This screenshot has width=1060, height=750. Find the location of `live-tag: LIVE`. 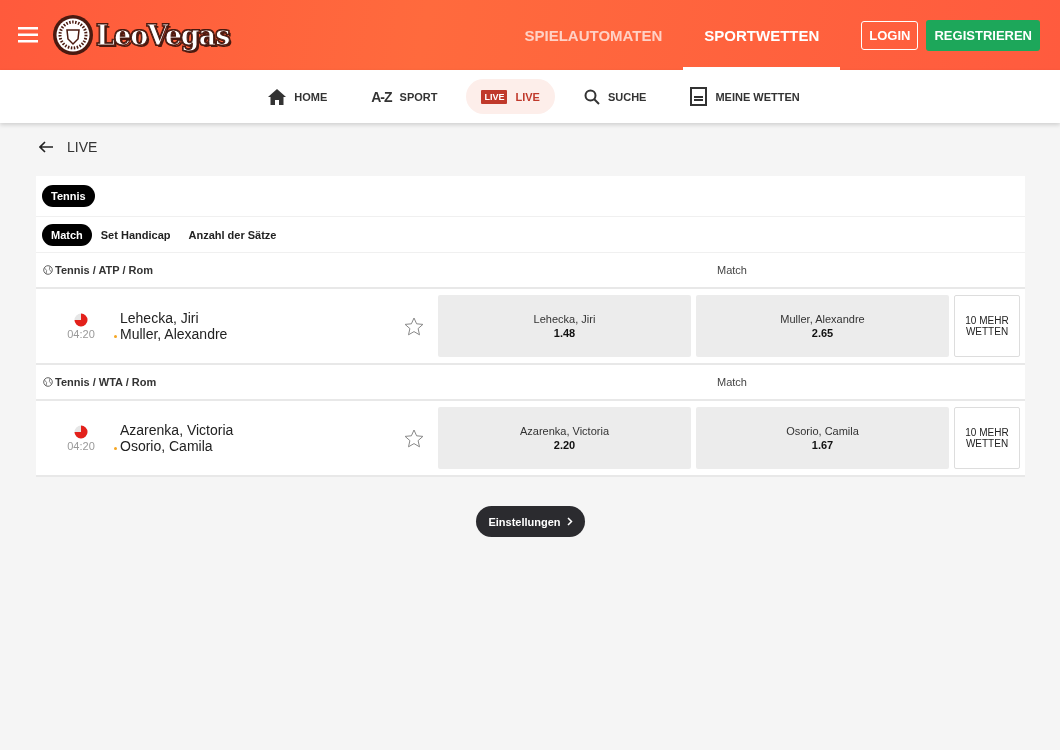

live-tag: LIVE is located at coordinates (494, 96).